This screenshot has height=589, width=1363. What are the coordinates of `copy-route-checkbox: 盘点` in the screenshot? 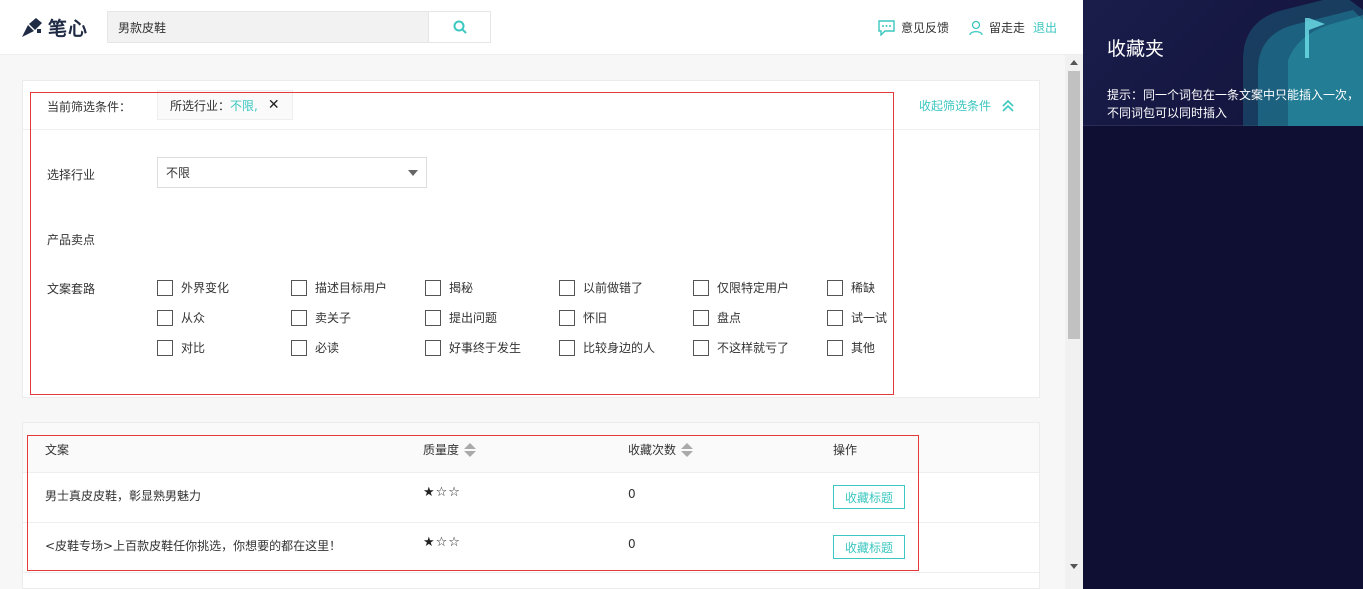 It's located at (717, 317).